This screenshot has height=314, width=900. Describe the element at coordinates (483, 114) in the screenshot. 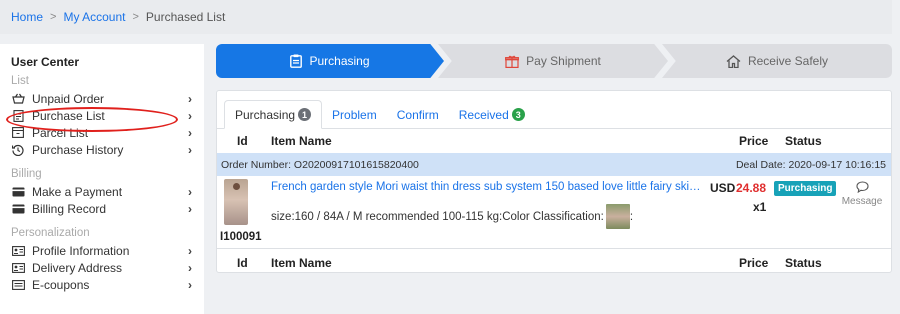

I see `tab-label: Received` at that location.